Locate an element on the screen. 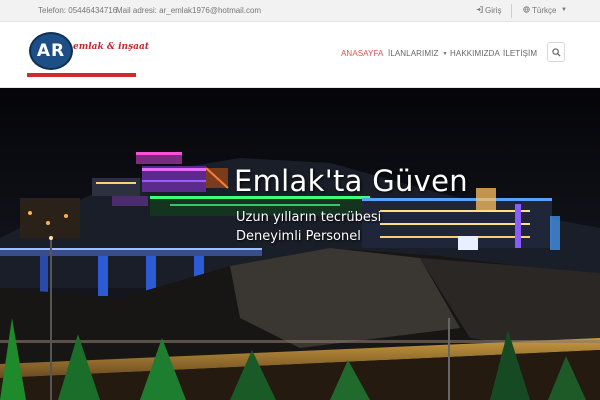 Image resolution: width=600 pixels, height=400 pixels. nav-item-ilanlarimiz: İLANLARIMIZ ▼ is located at coordinates (418, 53).